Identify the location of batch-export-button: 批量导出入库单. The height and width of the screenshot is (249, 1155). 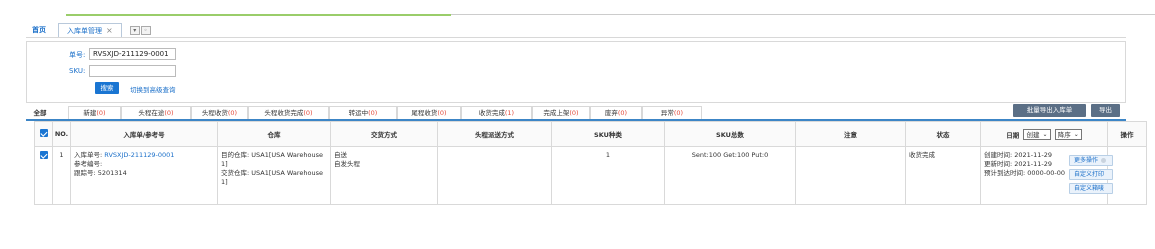
(1049, 110).